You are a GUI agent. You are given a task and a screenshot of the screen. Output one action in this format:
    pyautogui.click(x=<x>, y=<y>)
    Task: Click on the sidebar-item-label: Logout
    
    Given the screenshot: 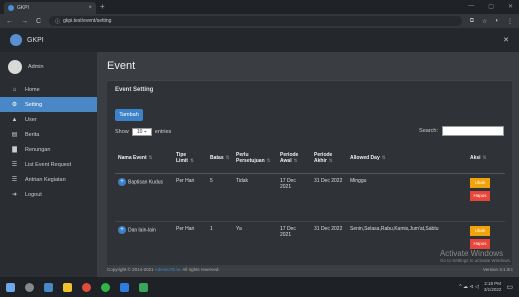 What is the action you would take?
    pyautogui.click(x=33, y=194)
    